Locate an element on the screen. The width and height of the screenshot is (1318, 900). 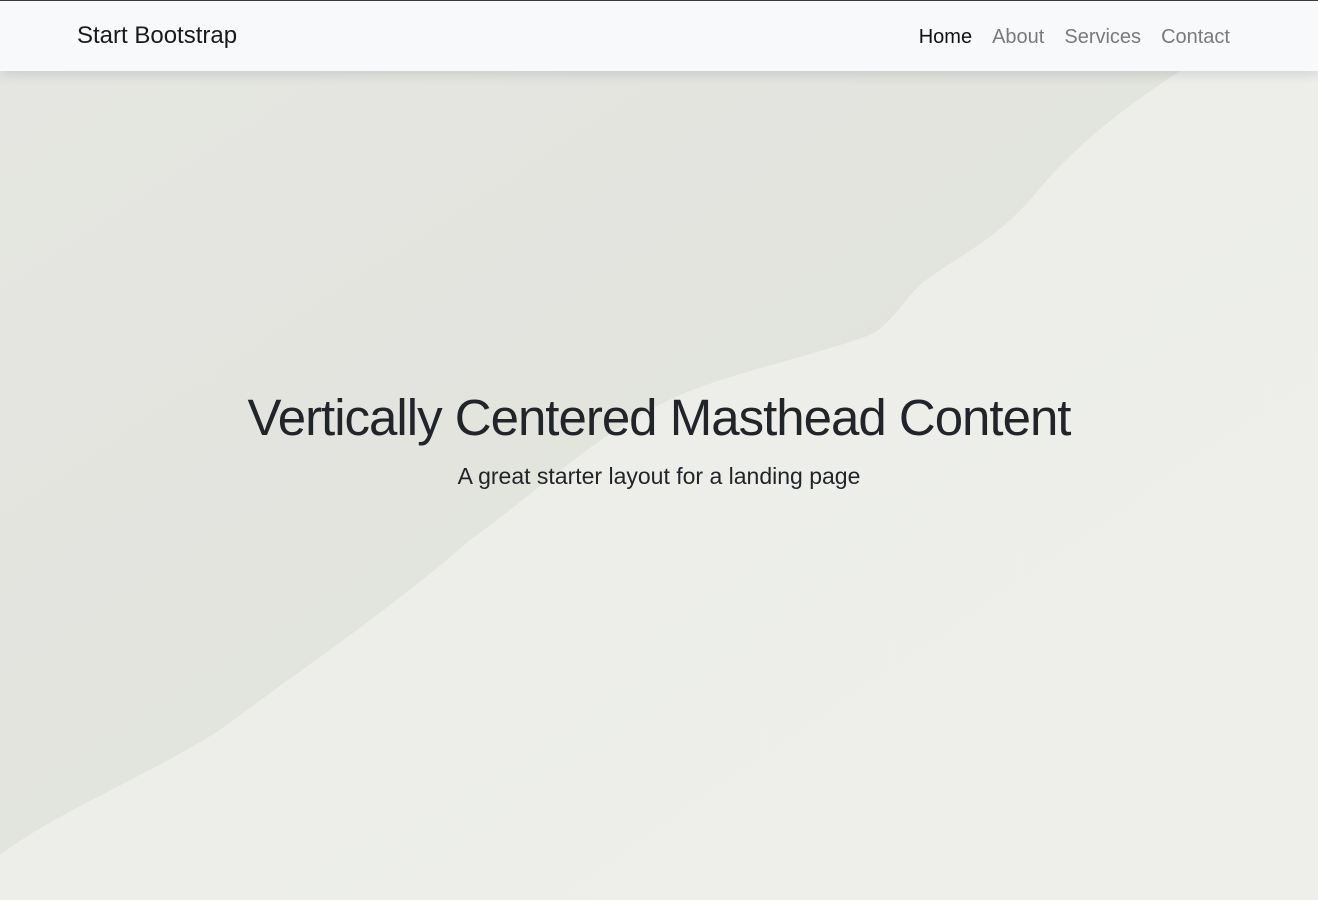
nav-item-services: Services is located at coordinates (1102, 37).